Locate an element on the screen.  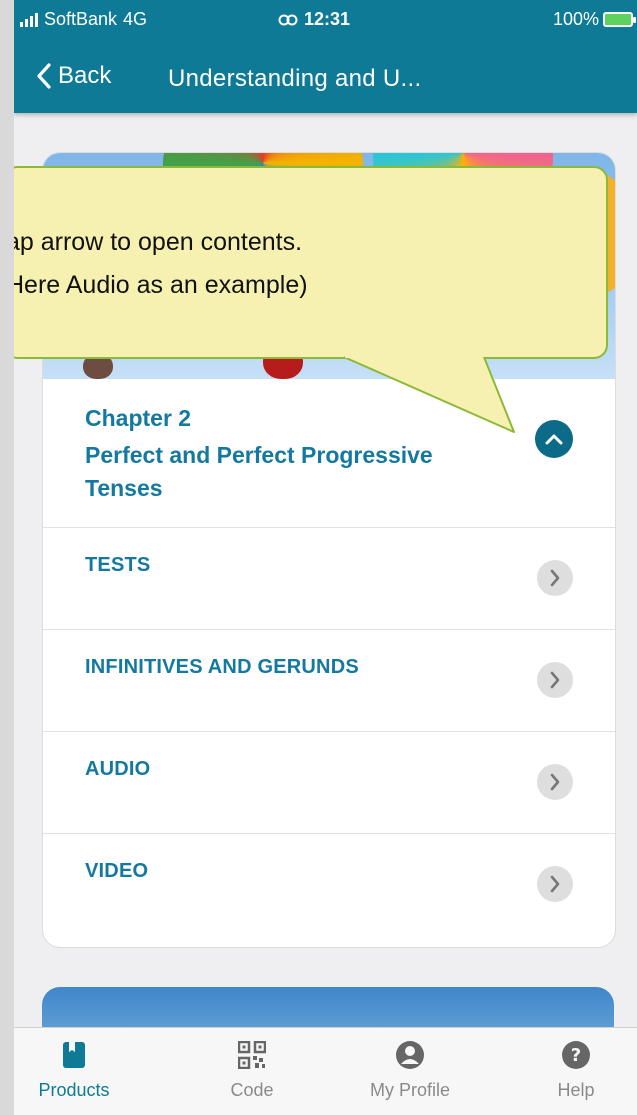
tab-label: Help is located at coordinates (576, 1090).